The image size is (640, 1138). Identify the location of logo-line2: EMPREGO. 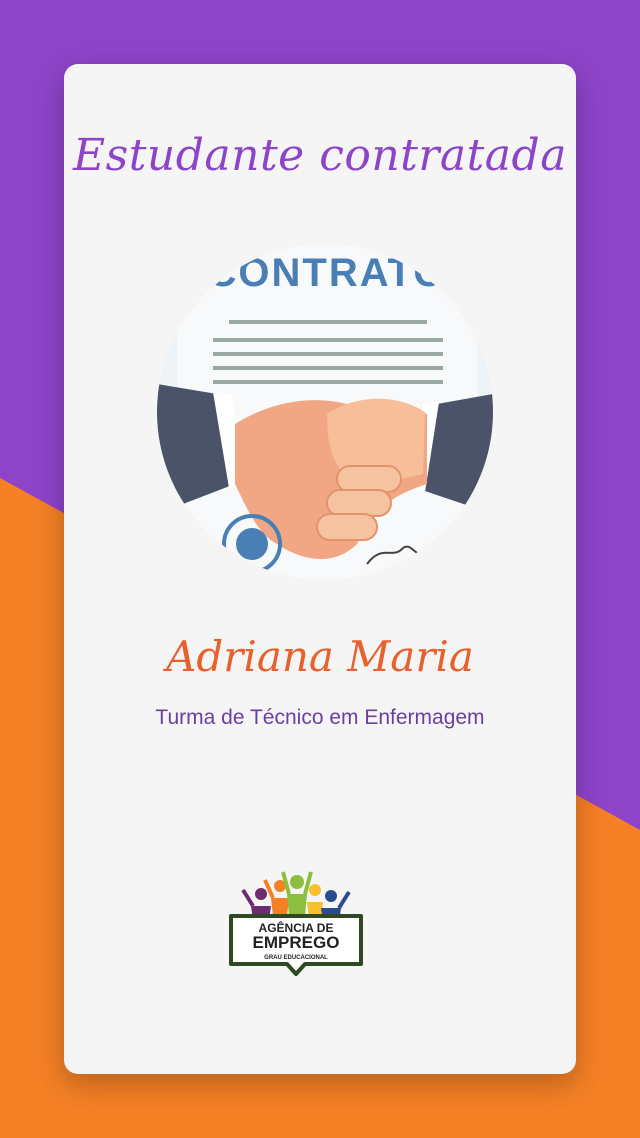
(296, 942).